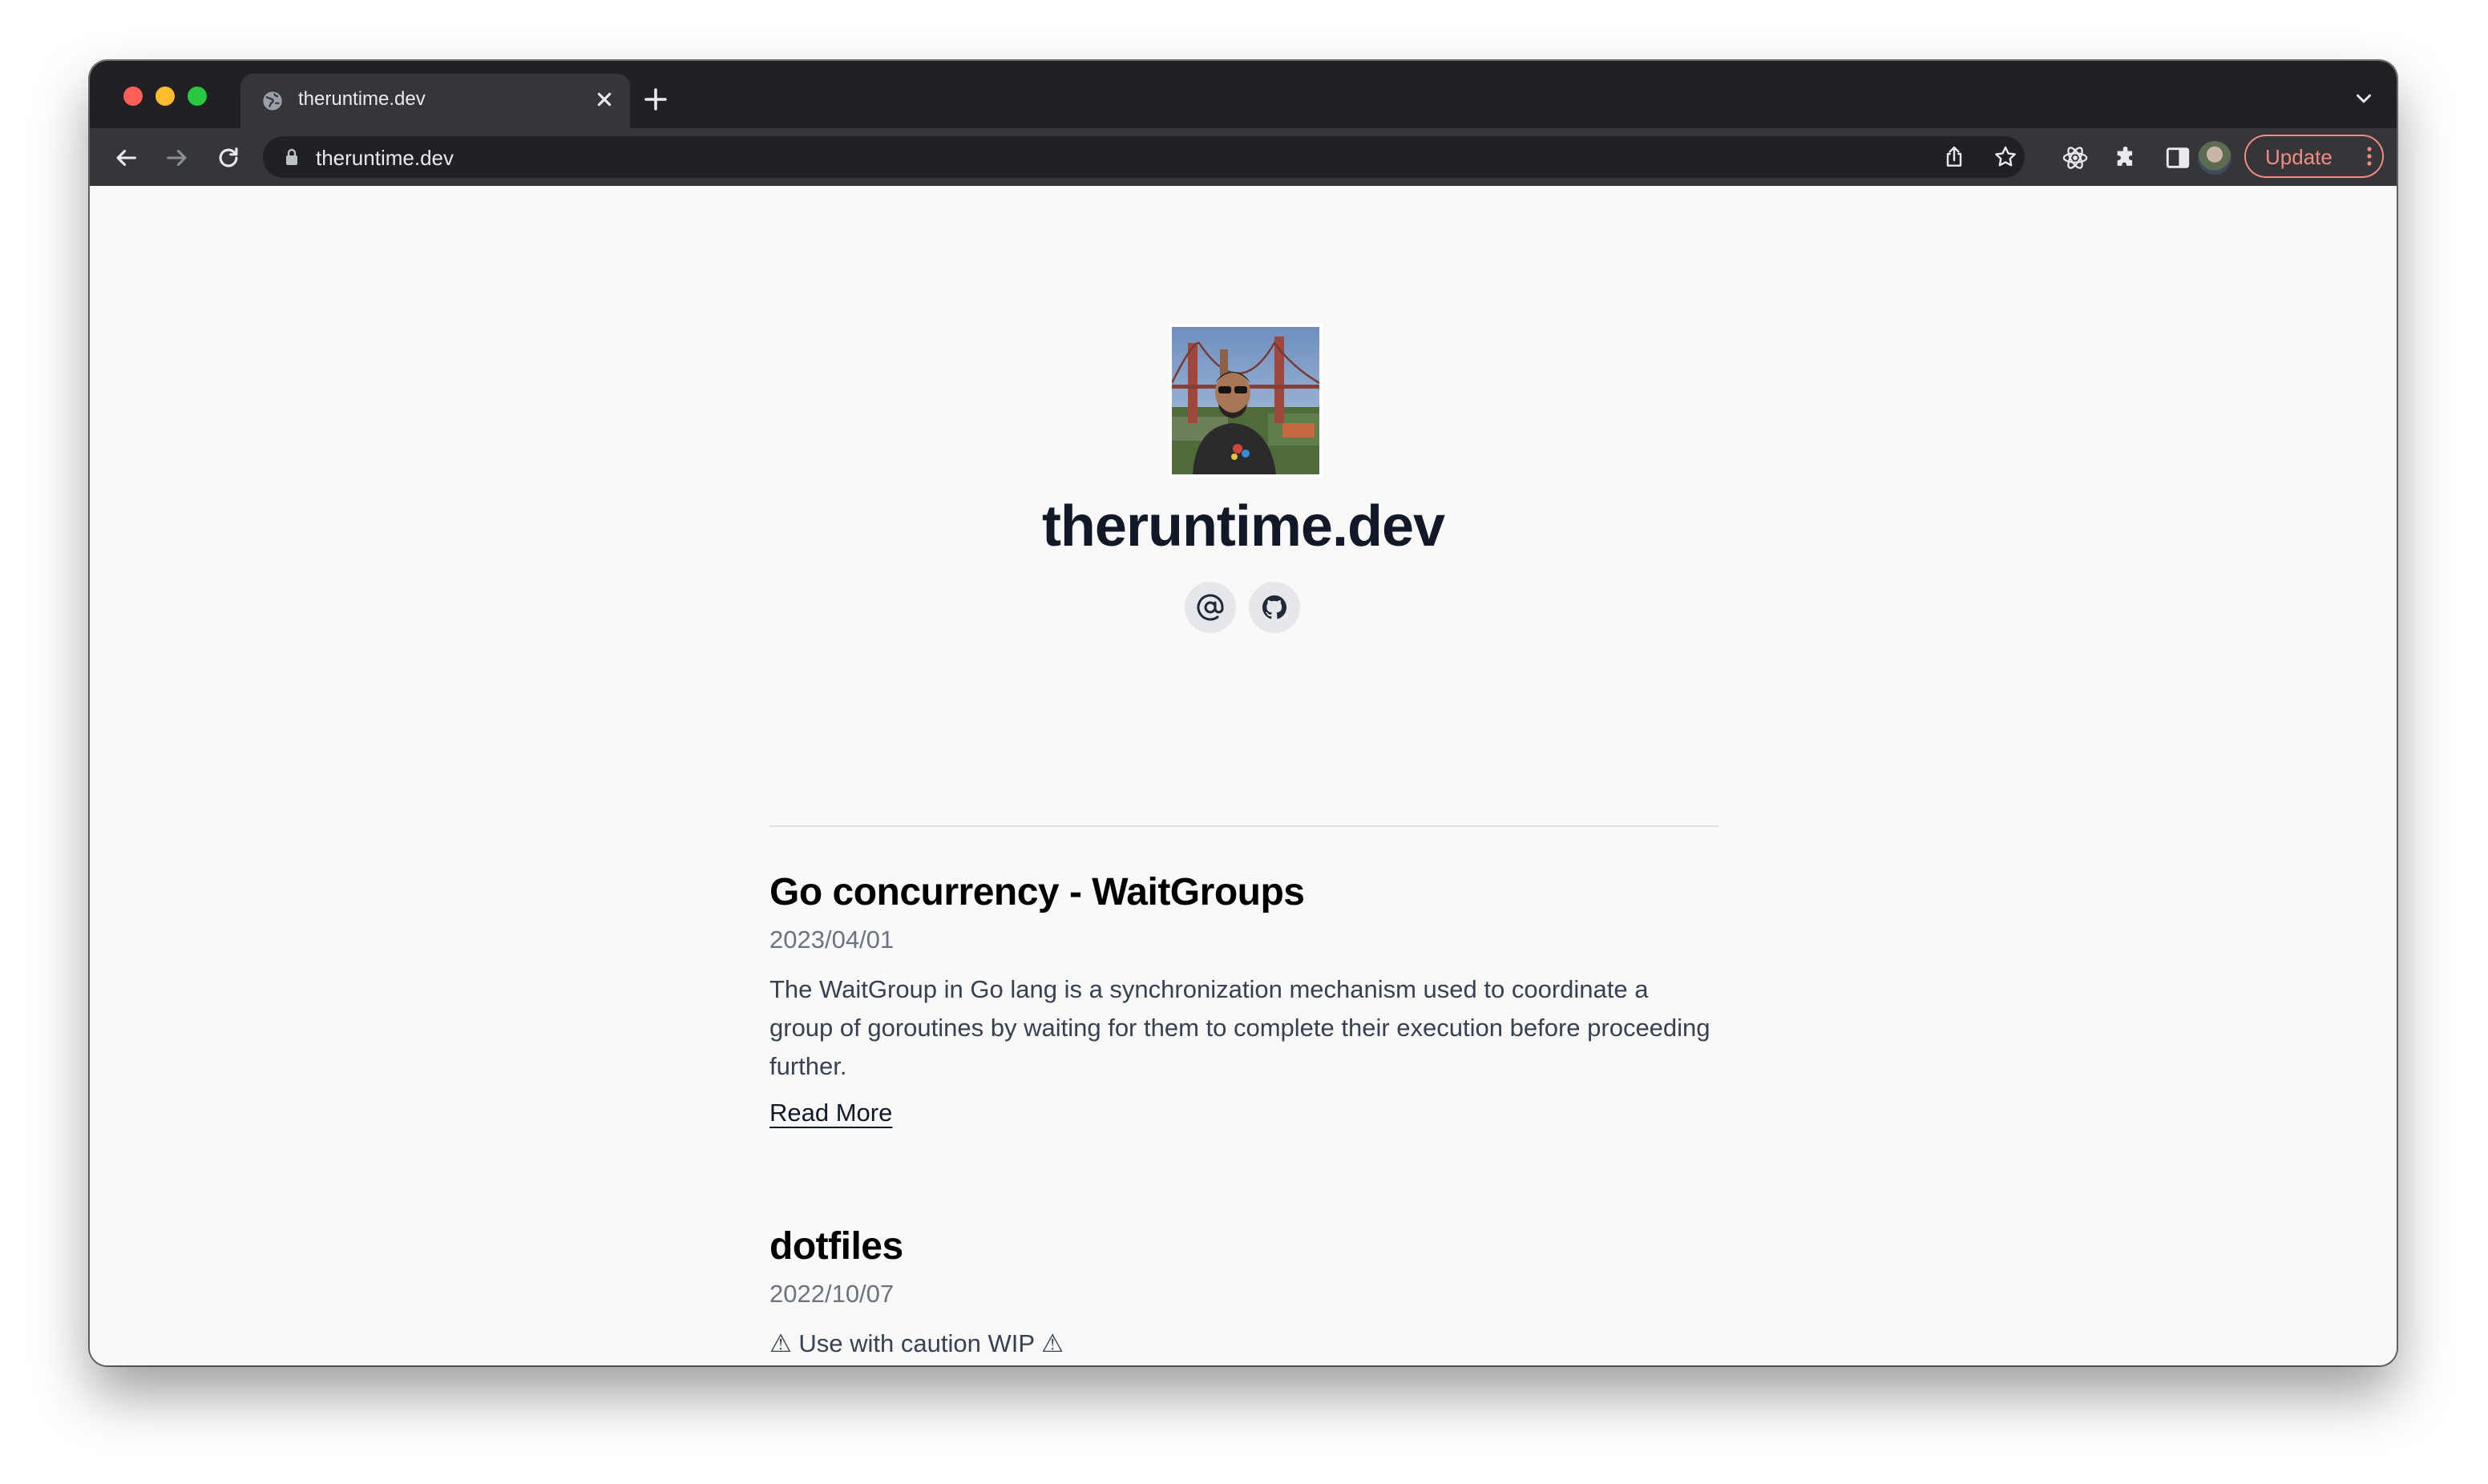 Image resolution: width=2488 pixels, height=1484 pixels. Describe the element at coordinates (1244, 892) in the screenshot. I see `post-title: Go concurrency - WaitGroups` at that location.